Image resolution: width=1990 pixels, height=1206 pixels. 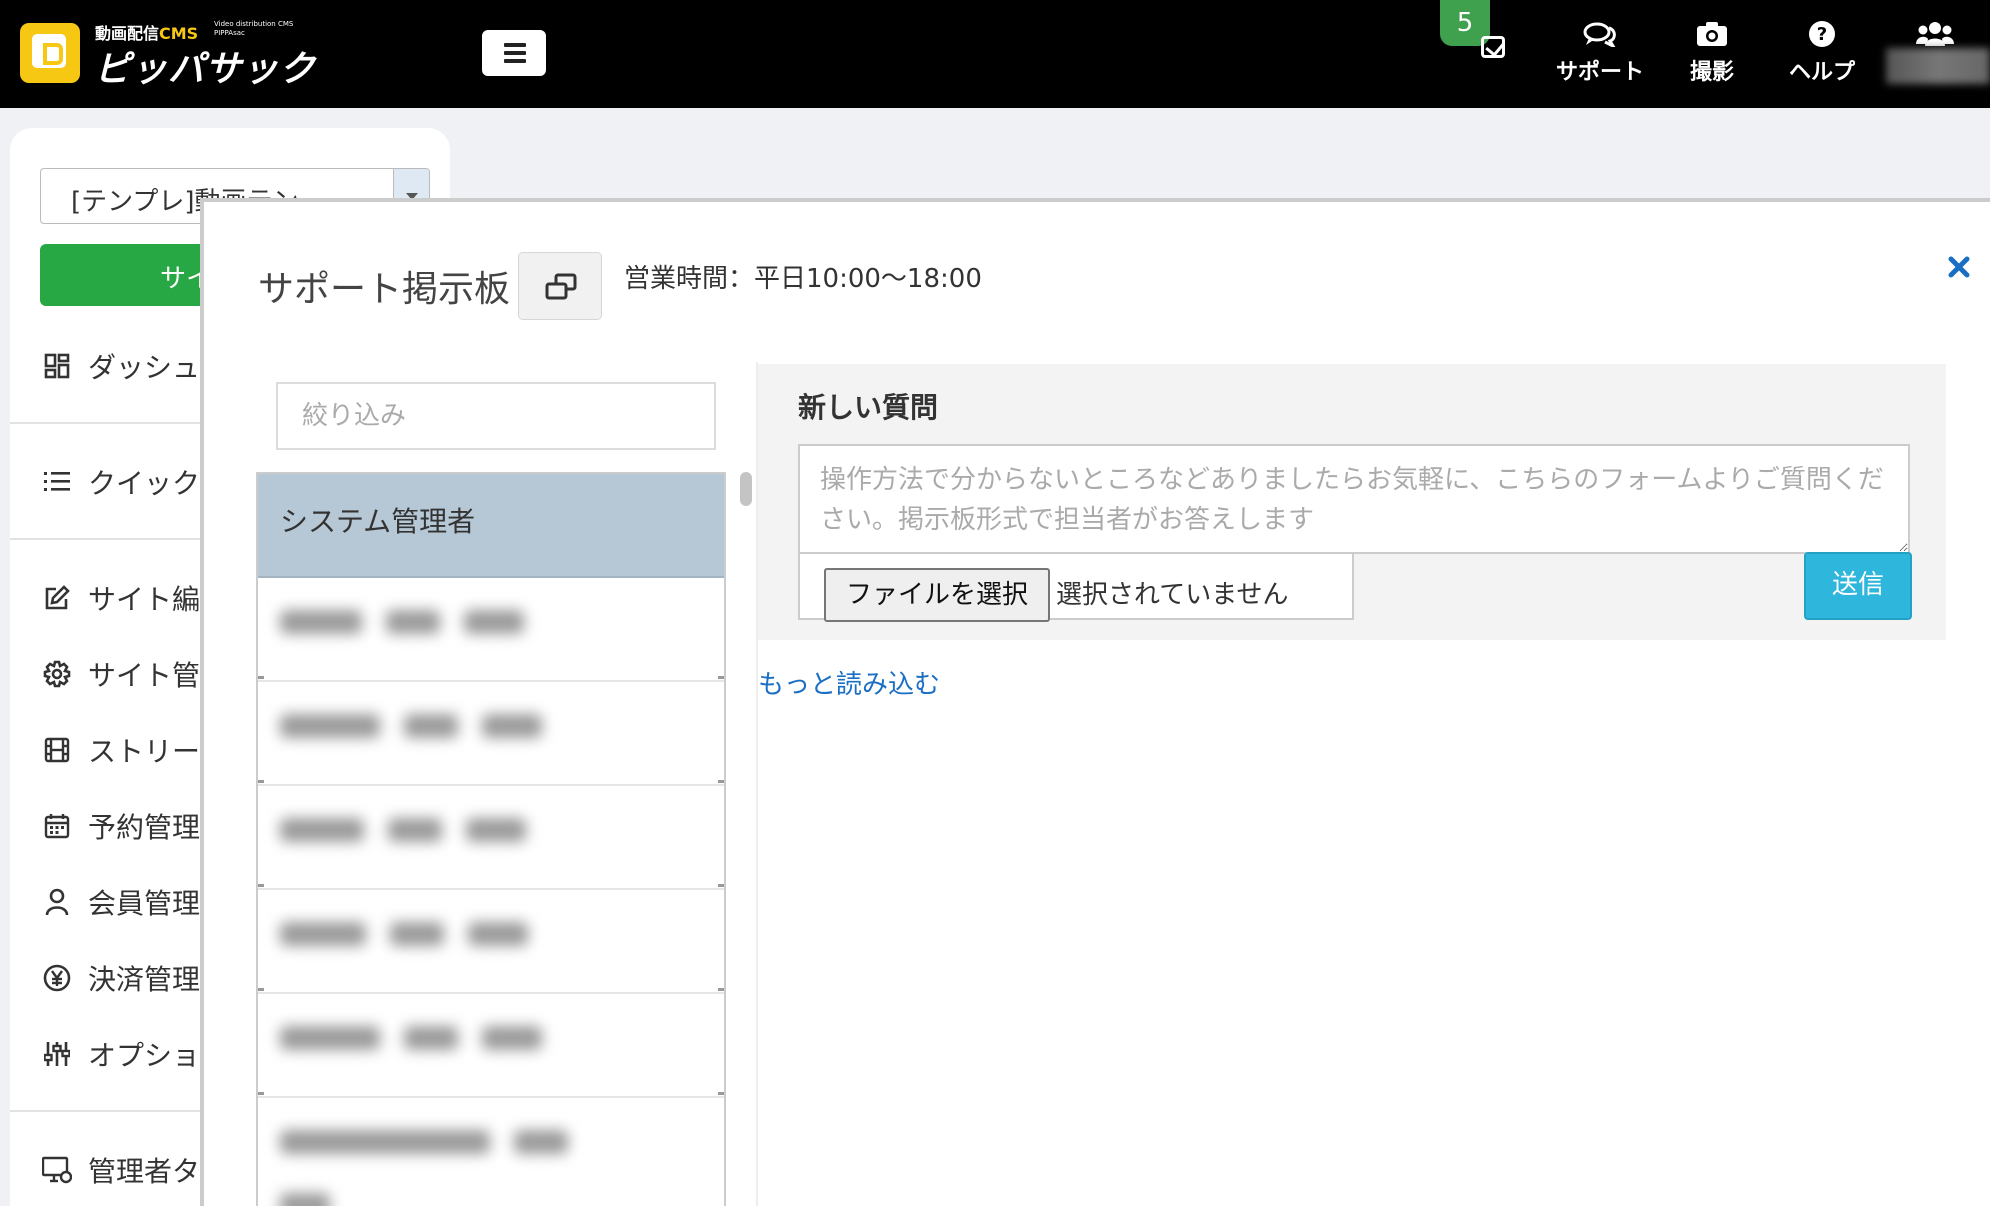 I want to click on business-hours: 営業時間：平日10:00〜18:00, so click(x=803, y=279).